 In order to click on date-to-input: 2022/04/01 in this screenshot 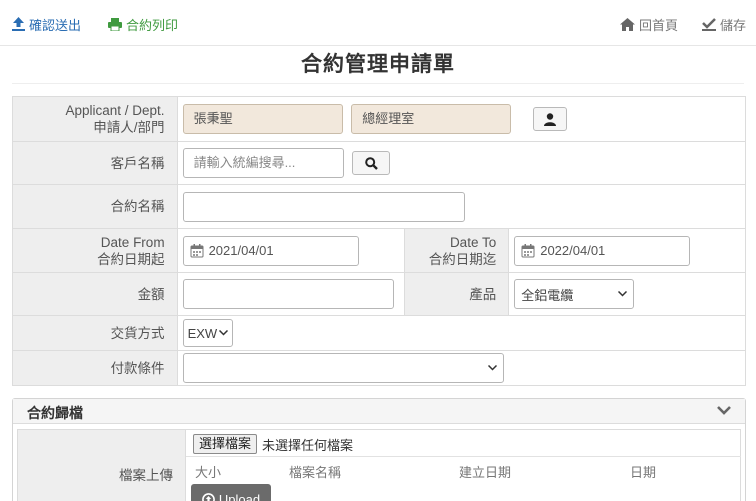, I will do `click(602, 250)`.